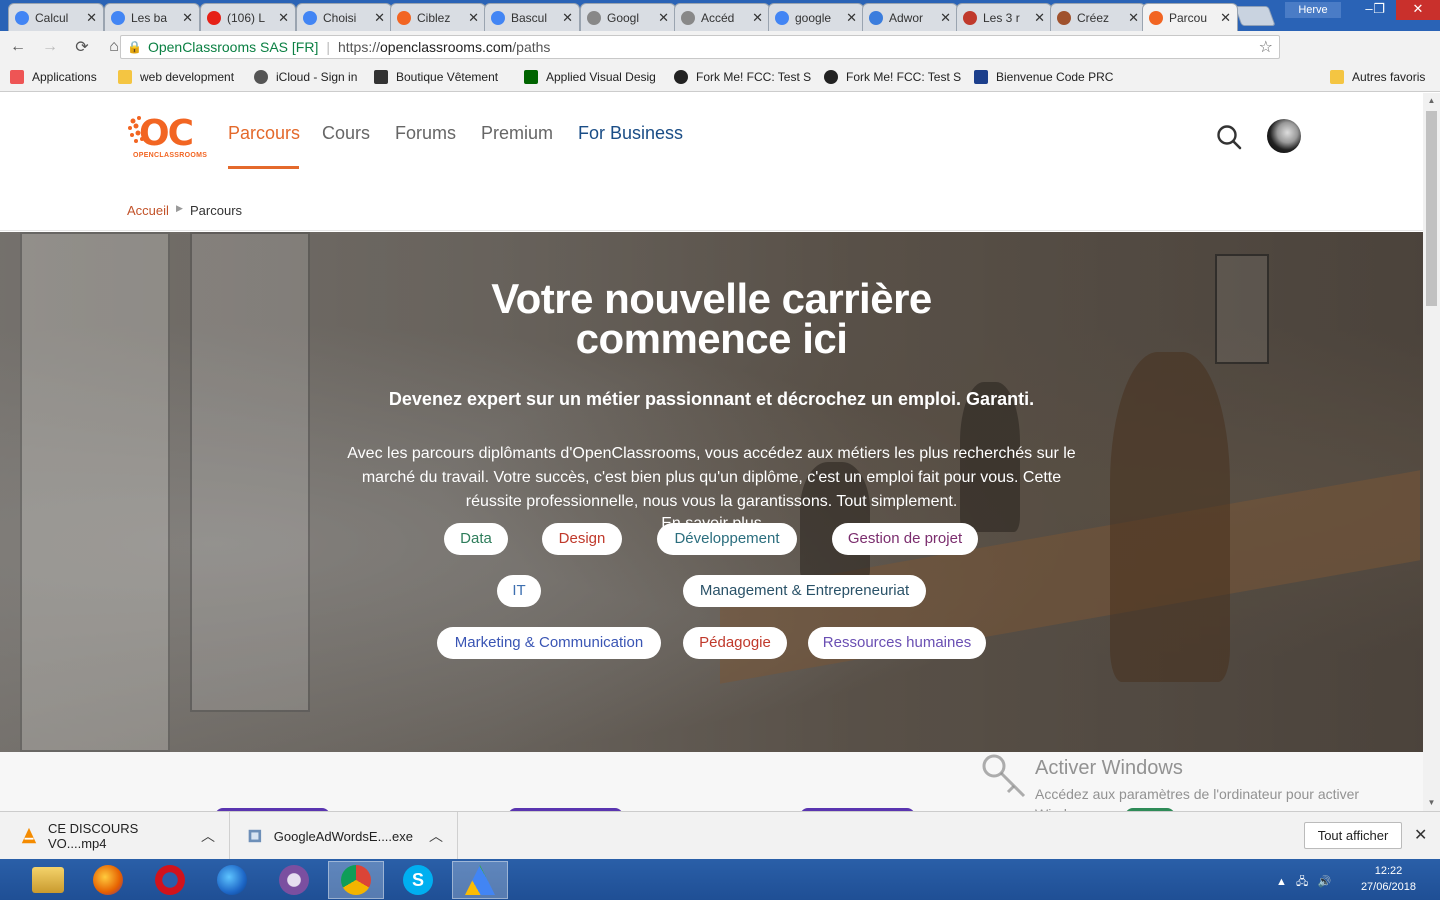 This screenshot has height=900, width=1440. I want to click on profile-badge: Herve, so click(1313, 10).